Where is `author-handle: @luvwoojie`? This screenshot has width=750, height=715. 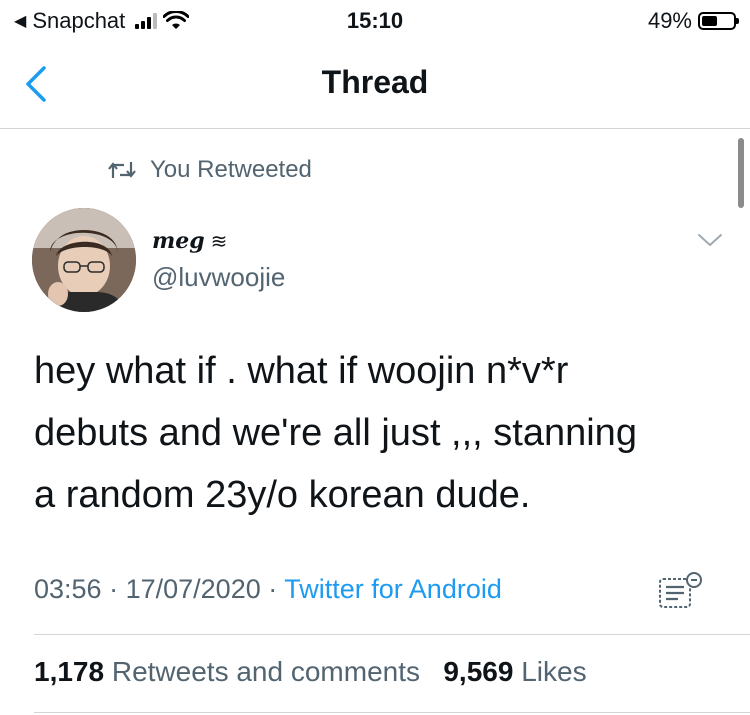 author-handle: @luvwoojie is located at coordinates (218, 277).